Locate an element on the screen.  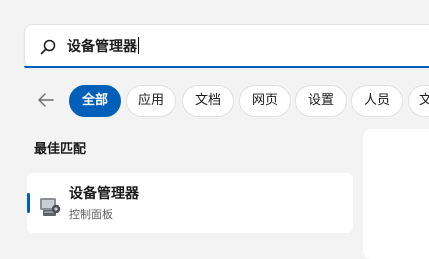
search-input: 设备管理器 is located at coordinates (103, 47).